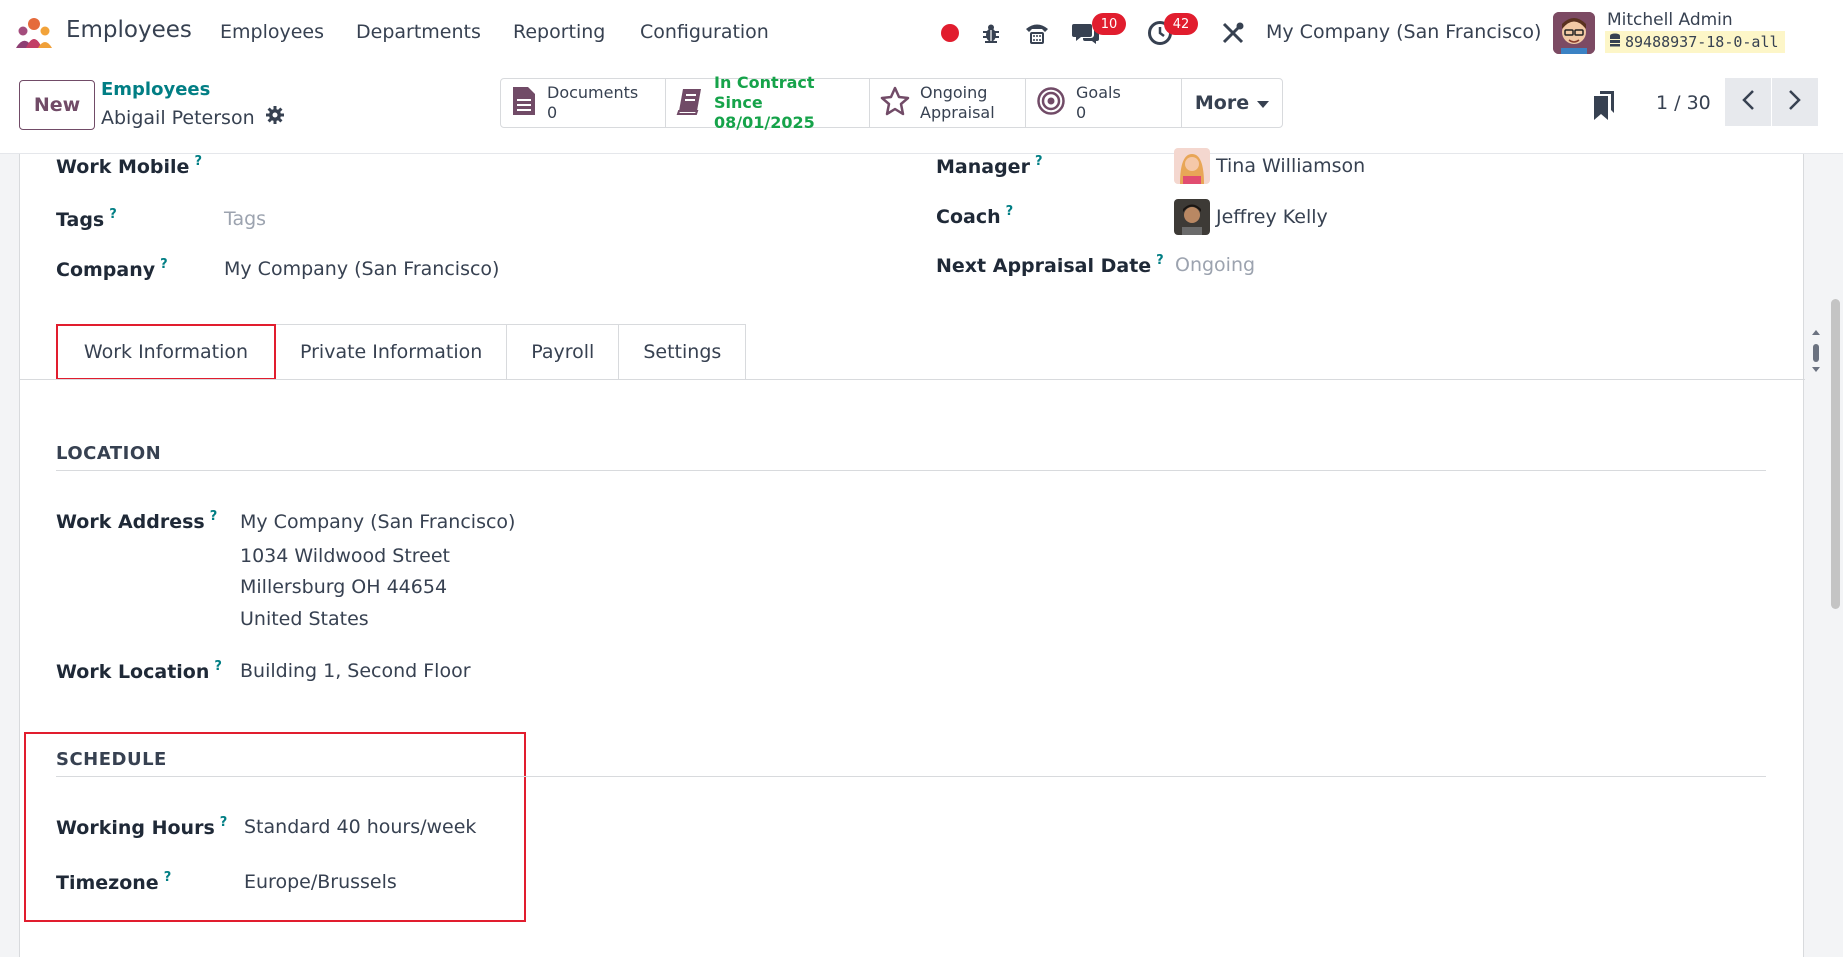 The width and height of the screenshot is (1843, 957). What do you see at coordinates (704, 32) in the screenshot?
I see `menu-configuration: Configuration` at bounding box center [704, 32].